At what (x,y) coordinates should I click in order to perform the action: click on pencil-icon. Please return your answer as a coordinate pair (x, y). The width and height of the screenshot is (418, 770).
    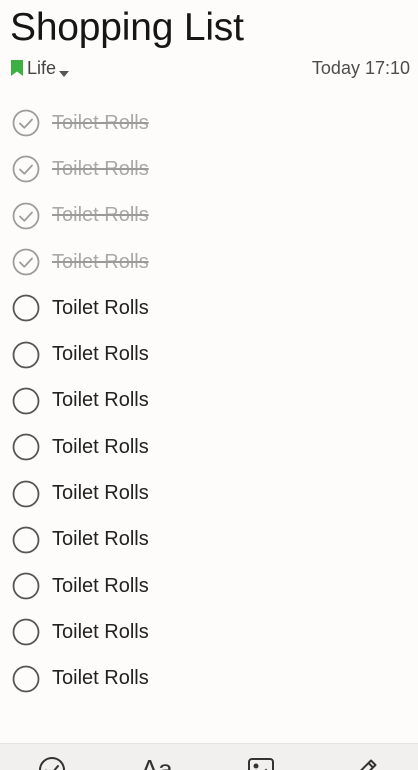
    Looking at the image, I should click on (366, 763).